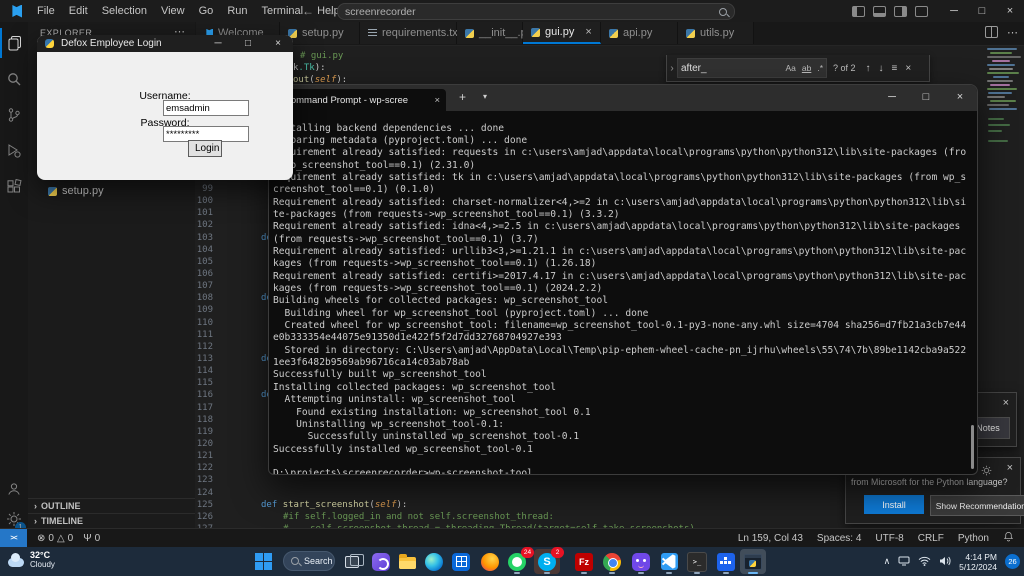  Describe the element at coordinates (972, 447) in the screenshot. I see `terminal-scrollbar` at that location.